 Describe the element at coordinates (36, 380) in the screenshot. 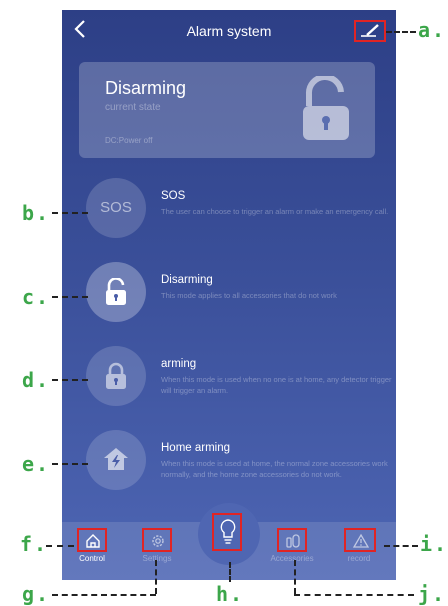

I see `annotation-label-d: d.` at that location.